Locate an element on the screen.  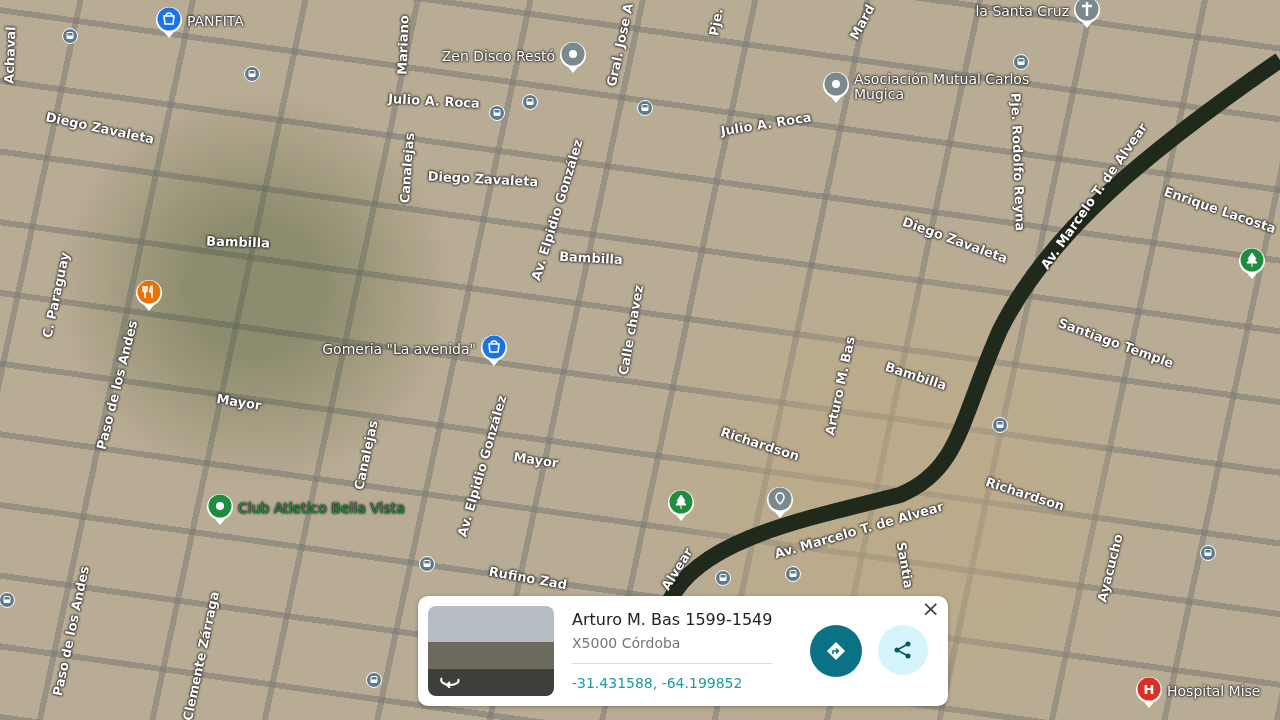
postal-city: X5000 Córdoba is located at coordinates (627, 642).